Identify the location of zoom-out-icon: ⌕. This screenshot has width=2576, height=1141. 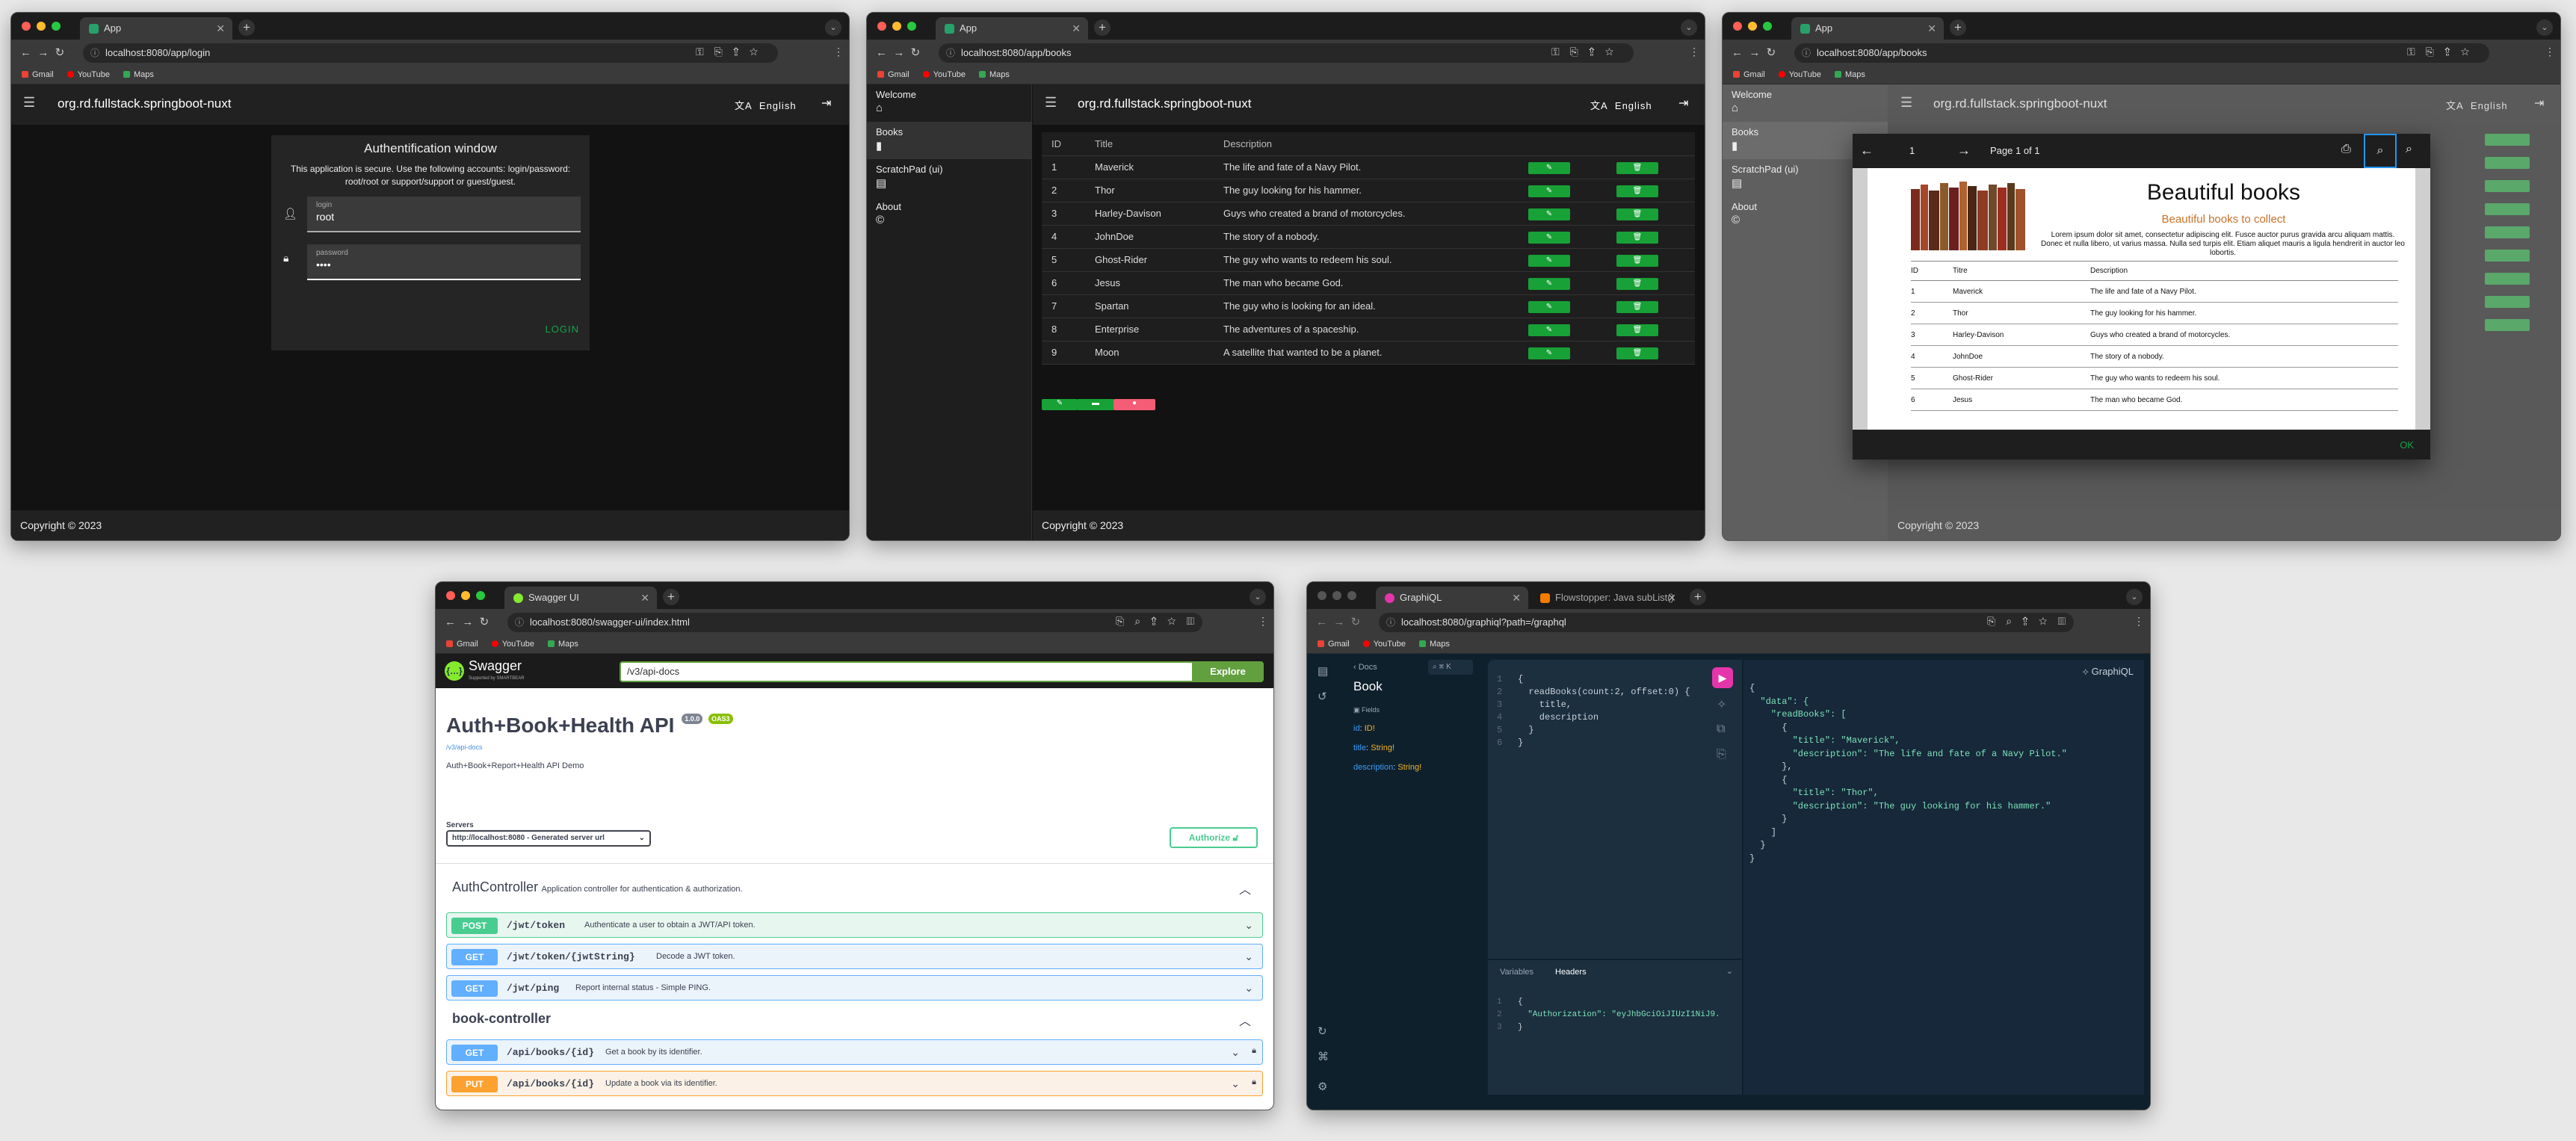
(2409, 149).